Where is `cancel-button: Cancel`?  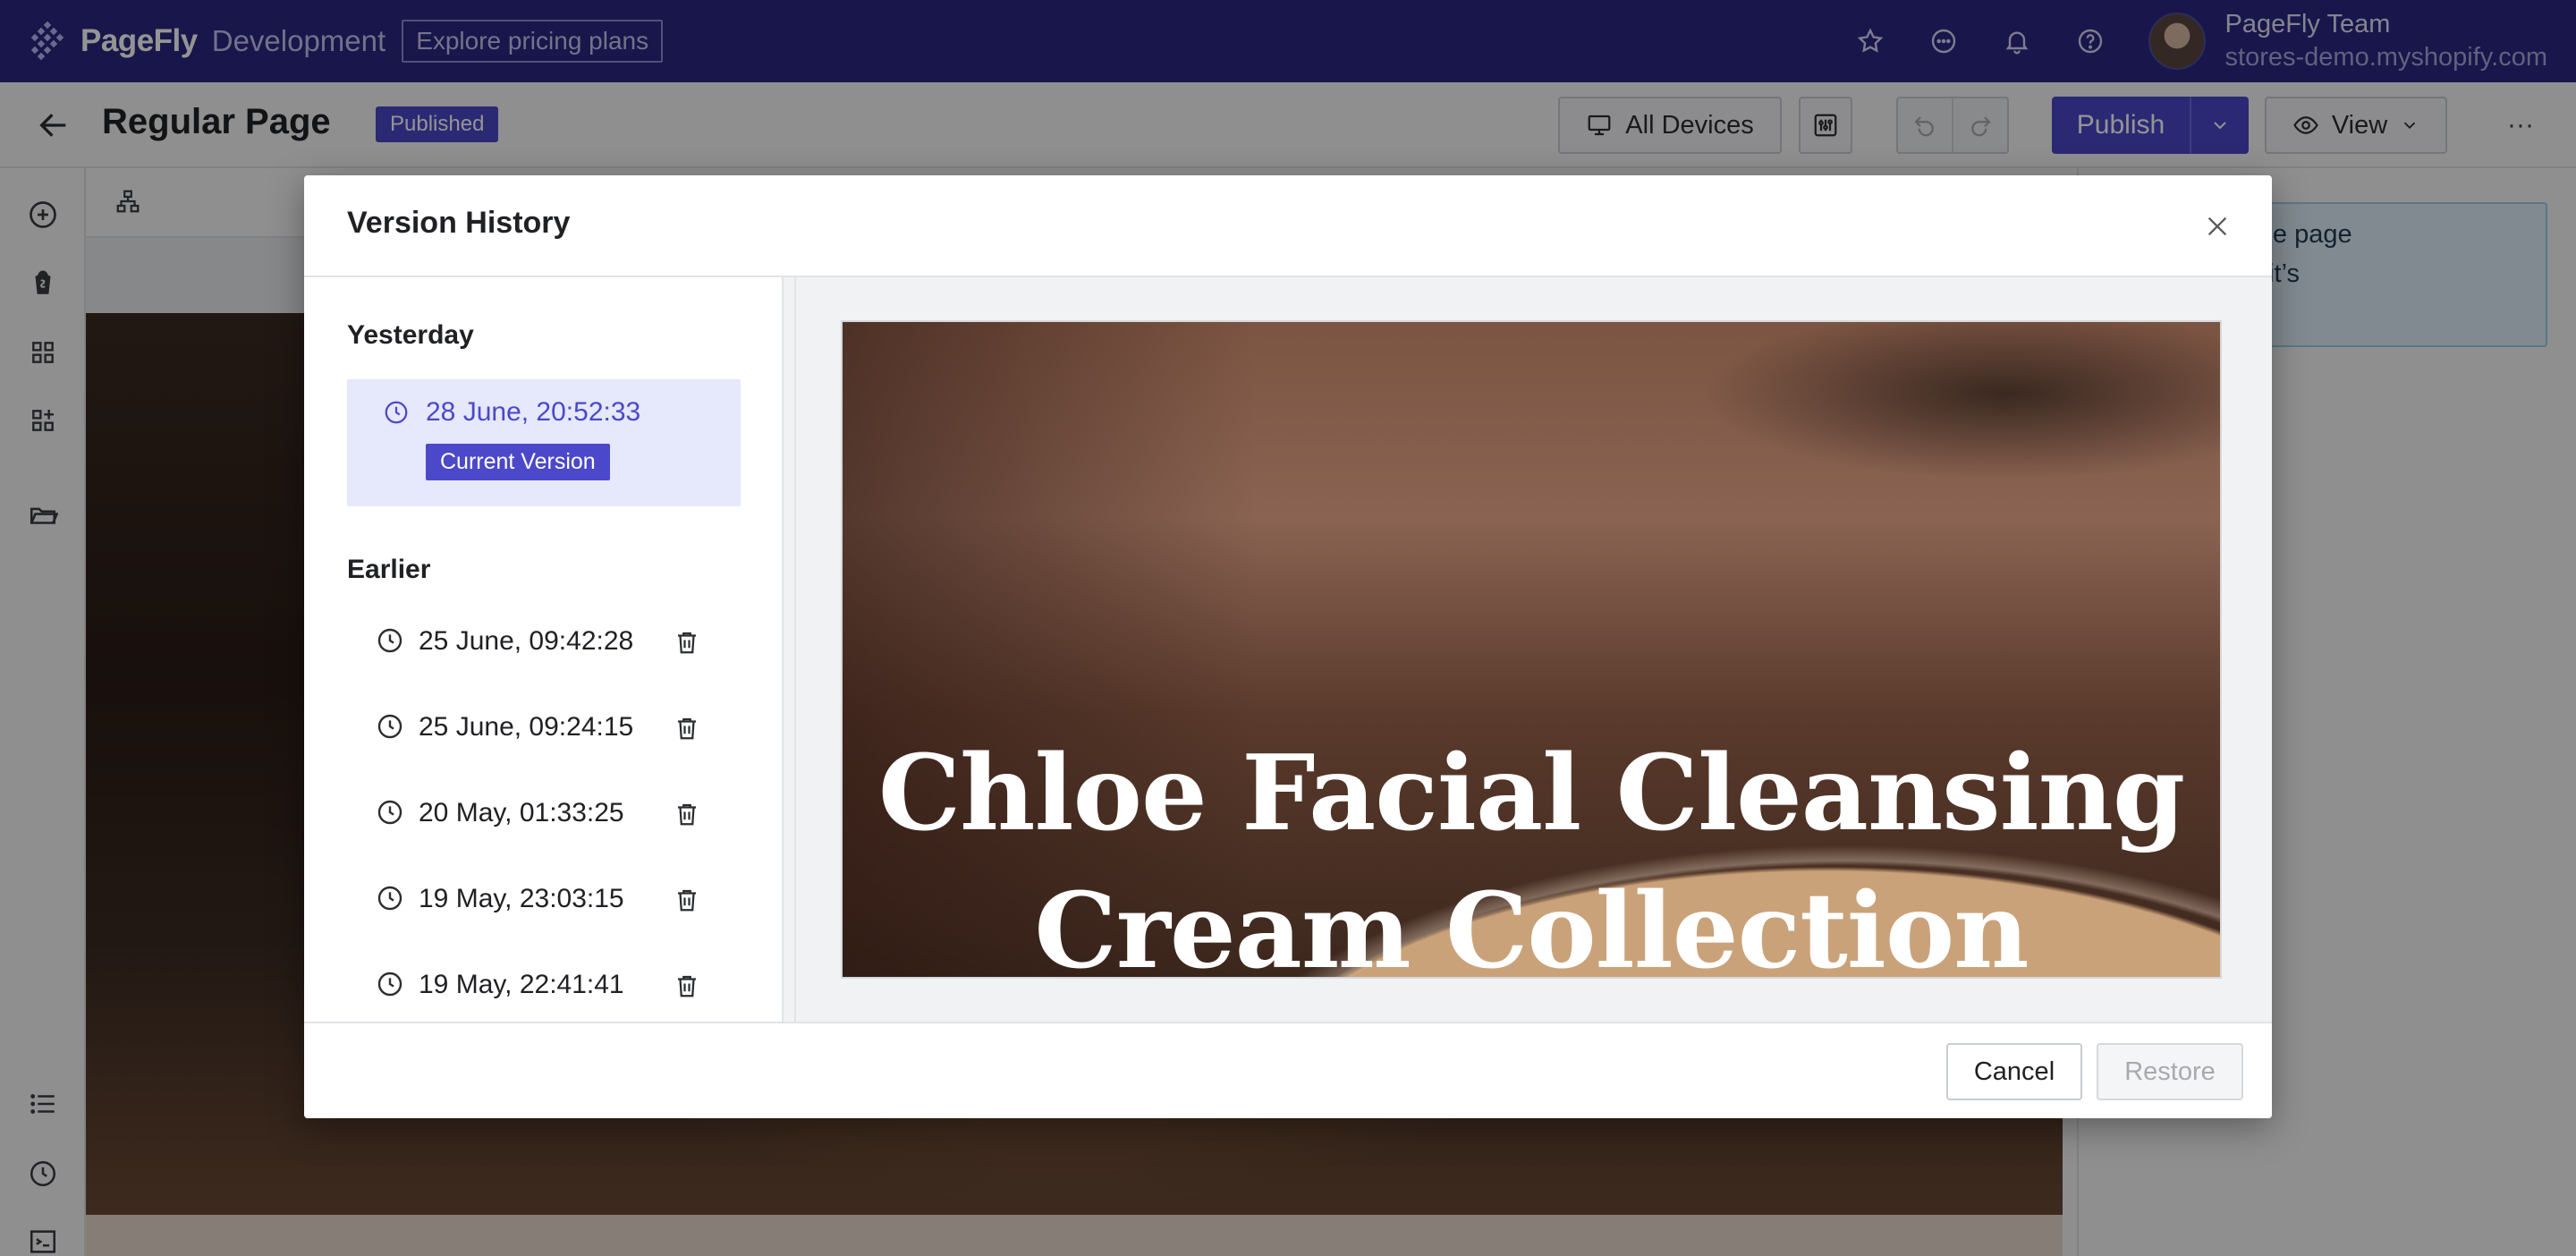
cancel-button: Cancel is located at coordinates (2014, 1071).